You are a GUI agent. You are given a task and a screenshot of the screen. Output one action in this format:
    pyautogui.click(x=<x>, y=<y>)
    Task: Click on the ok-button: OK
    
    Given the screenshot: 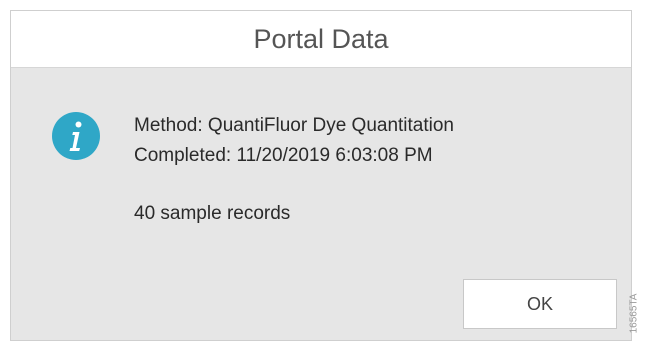 What is the action you would take?
    pyautogui.click(x=540, y=304)
    